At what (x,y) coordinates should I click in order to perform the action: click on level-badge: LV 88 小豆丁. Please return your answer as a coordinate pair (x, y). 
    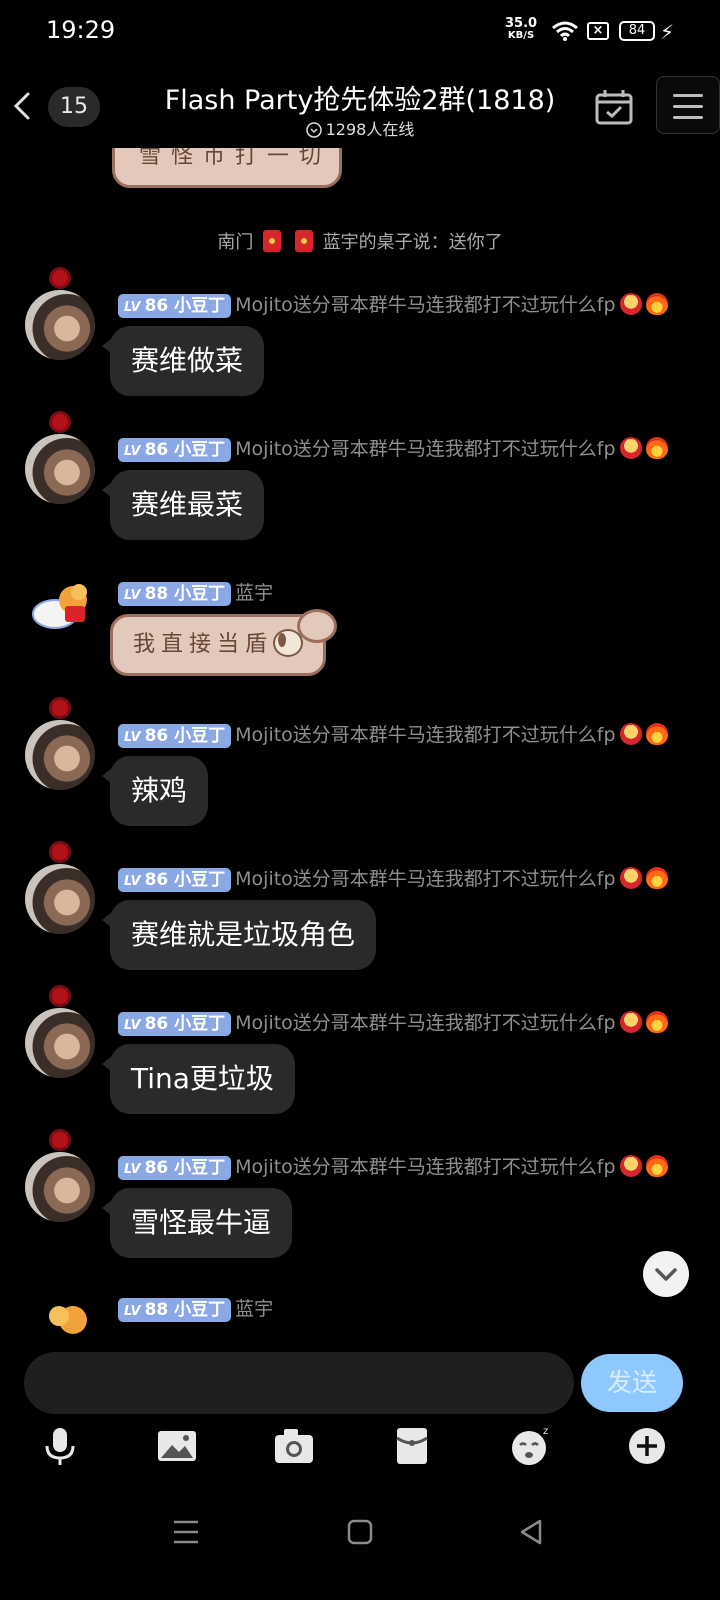
    Looking at the image, I should click on (175, 1310).